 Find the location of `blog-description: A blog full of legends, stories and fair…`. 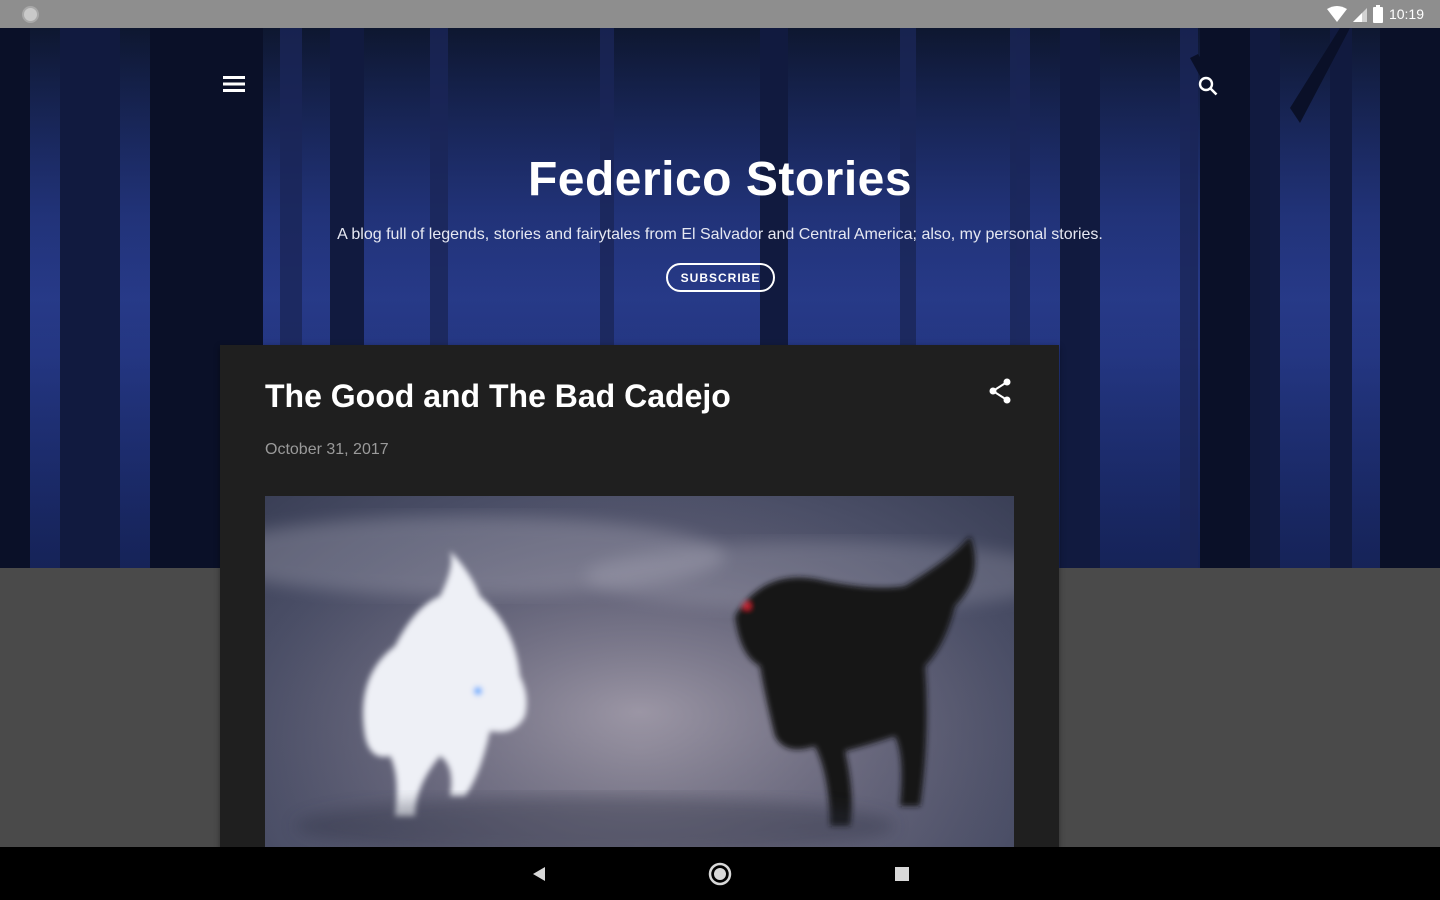

blog-description: A blog full of legends, stories and fair… is located at coordinates (720, 234).